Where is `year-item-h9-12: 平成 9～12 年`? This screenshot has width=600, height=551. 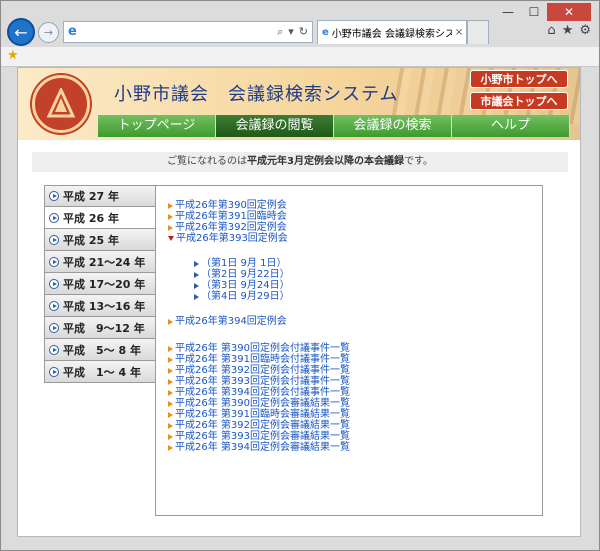
year-item-h9-12: 平成 9～12 年 is located at coordinates (100, 328).